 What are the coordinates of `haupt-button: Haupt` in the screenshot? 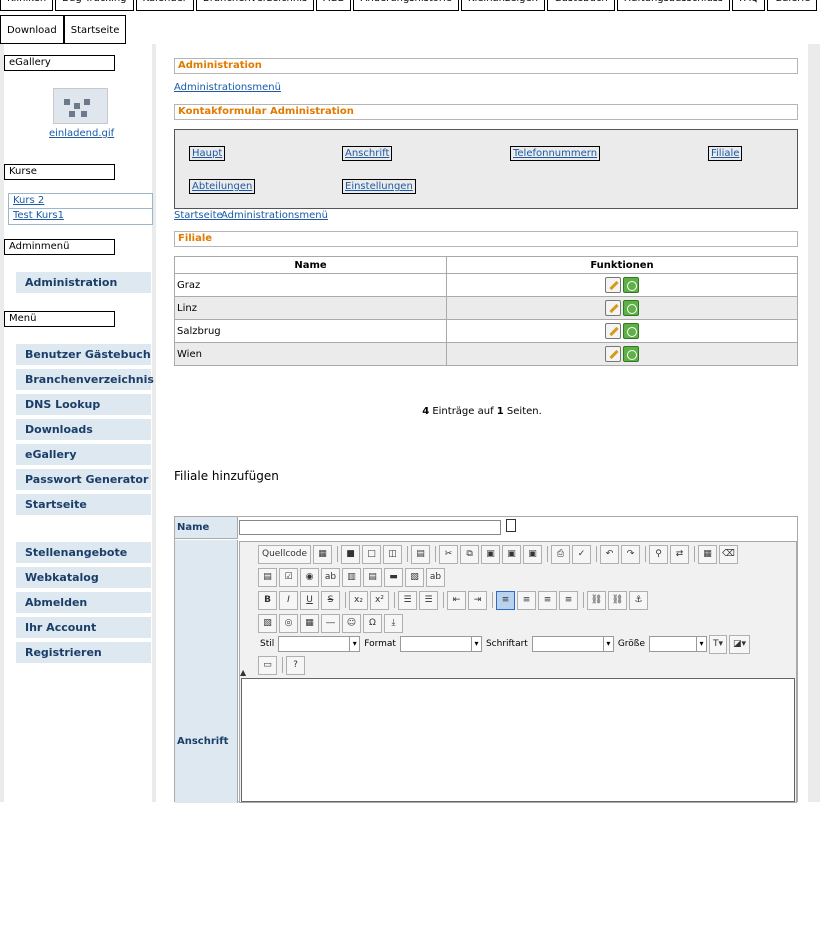 It's located at (207, 153).